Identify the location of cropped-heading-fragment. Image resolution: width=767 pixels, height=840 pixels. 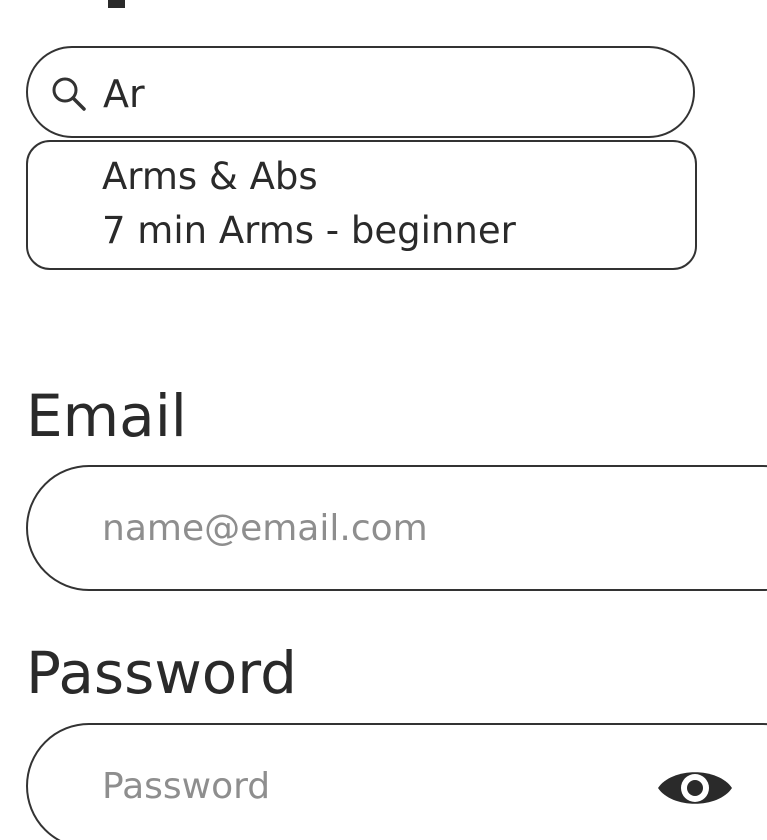
(116, 4).